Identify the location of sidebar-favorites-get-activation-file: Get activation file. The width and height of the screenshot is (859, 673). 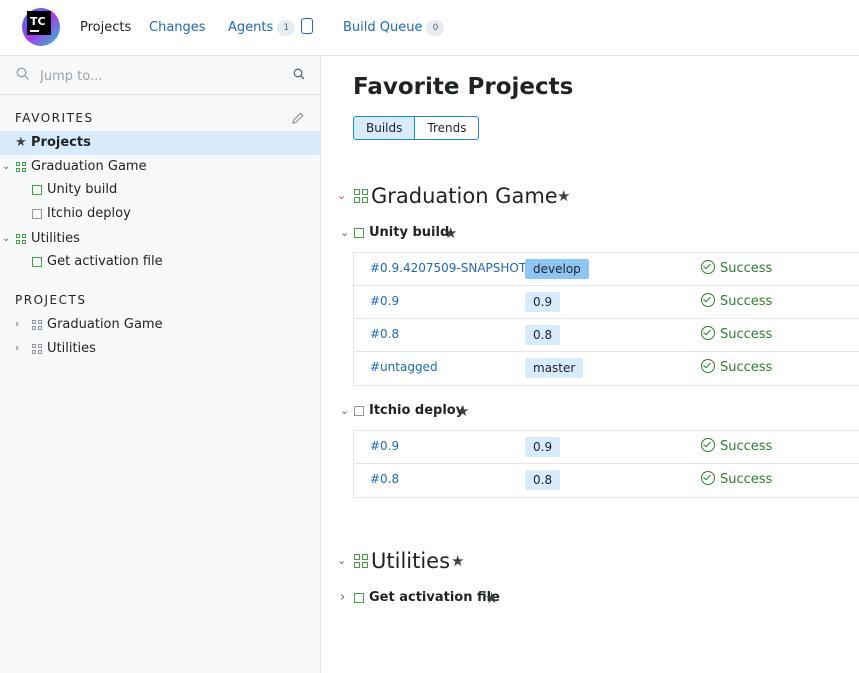
(160, 262).